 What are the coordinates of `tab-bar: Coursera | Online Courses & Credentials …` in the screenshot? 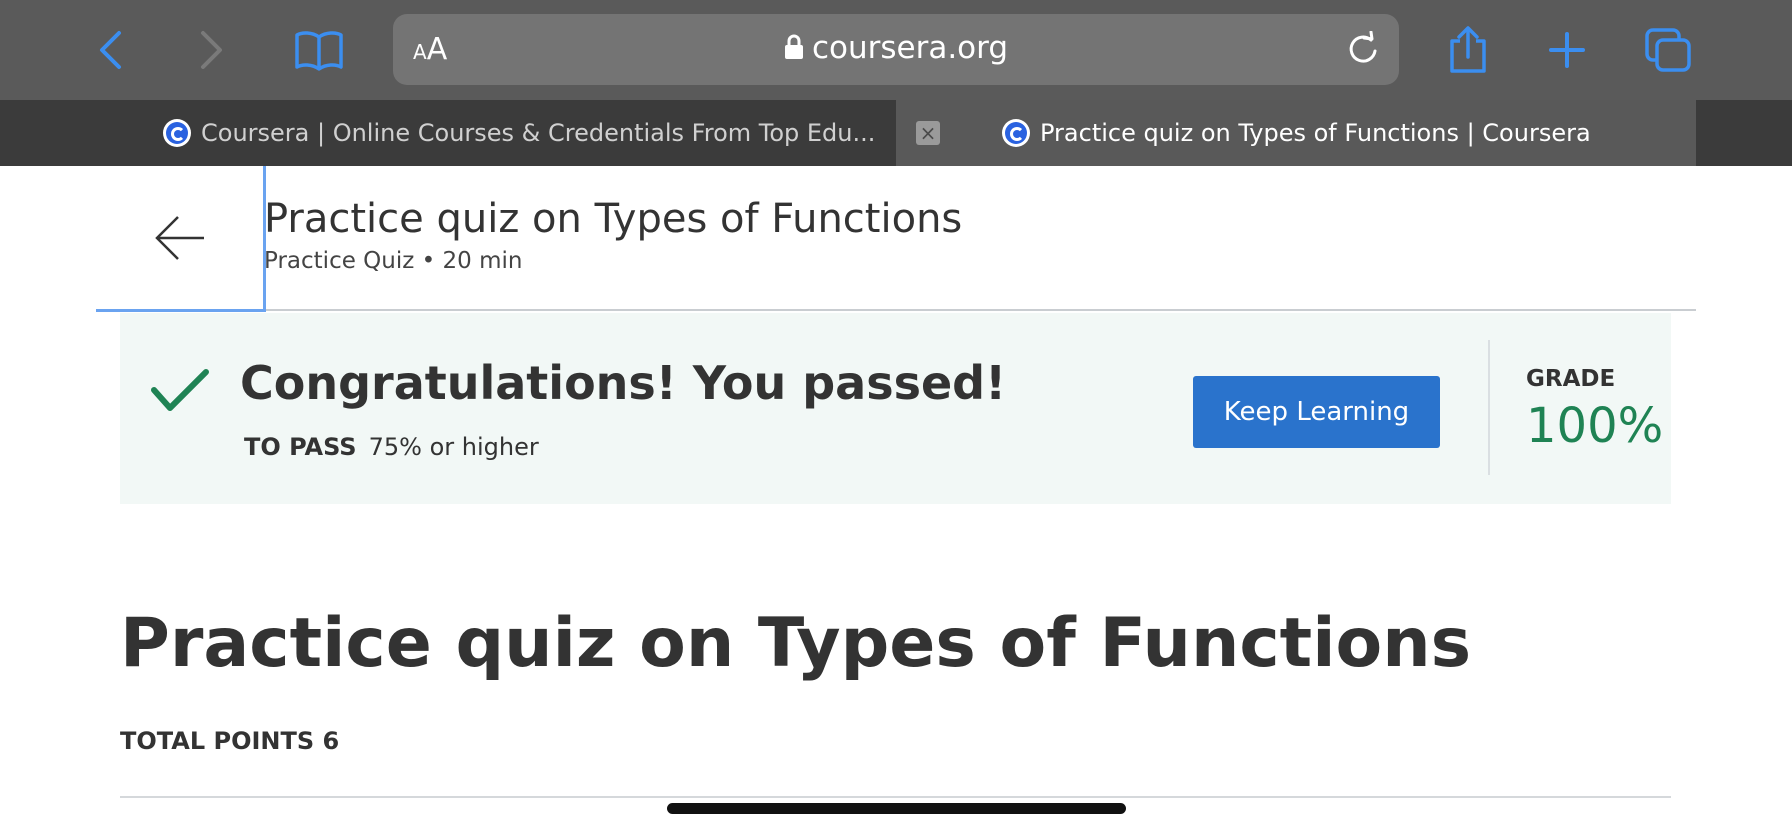 It's located at (896, 133).